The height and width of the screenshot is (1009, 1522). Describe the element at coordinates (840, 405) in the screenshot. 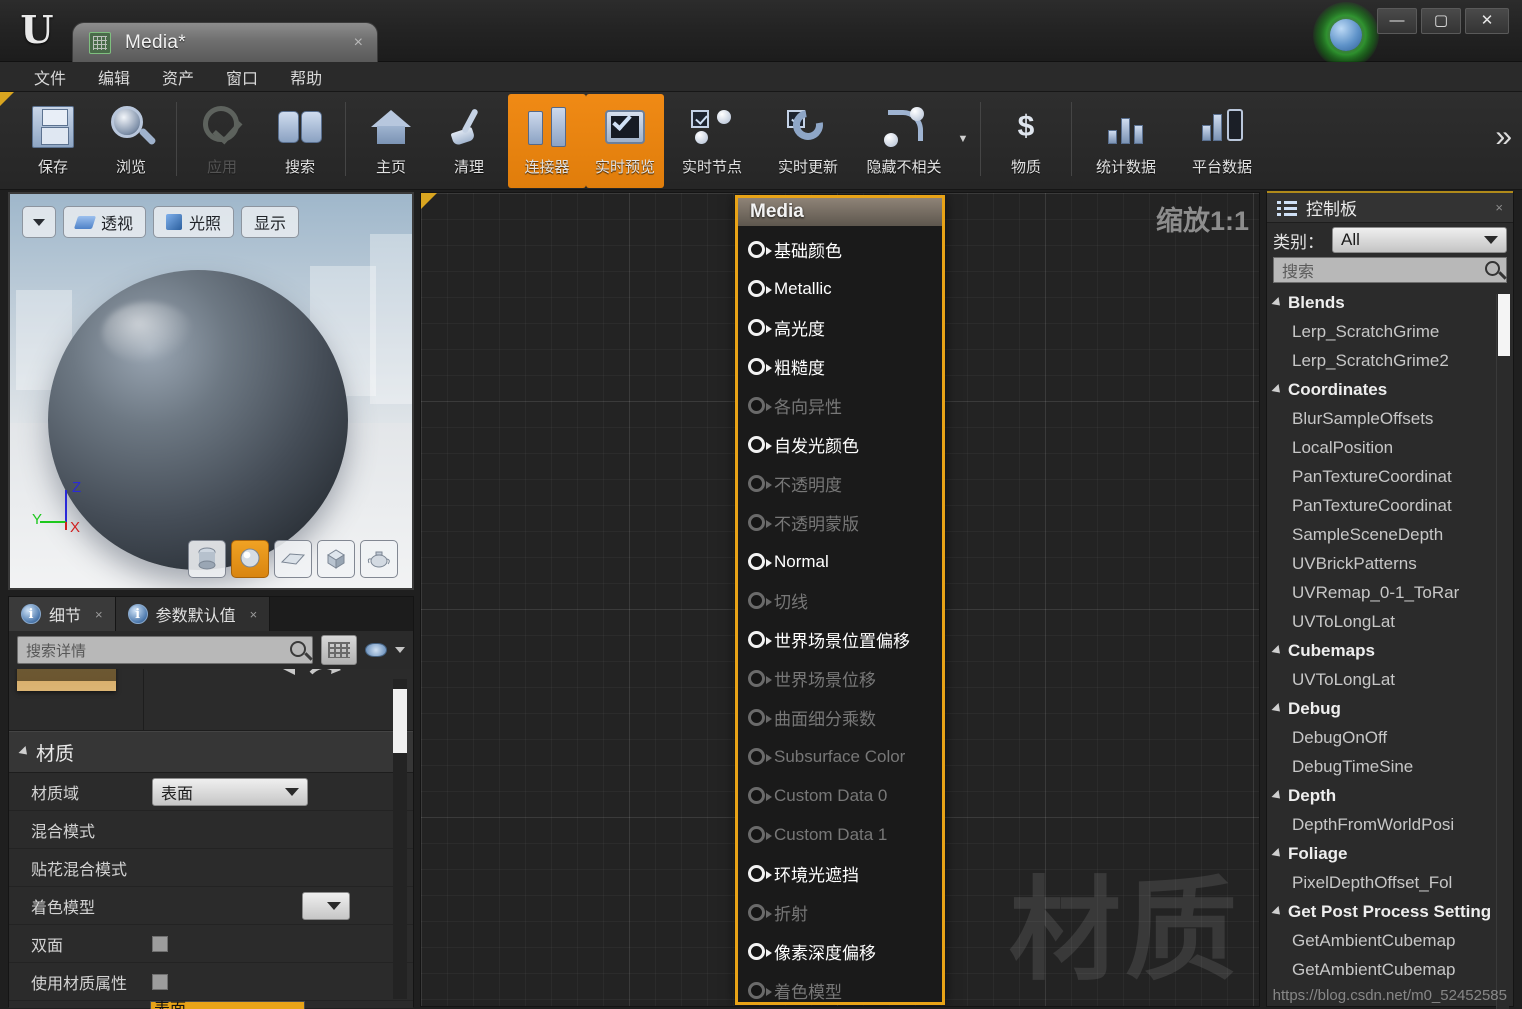

I see `pin-anisotropy: 各向异性` at that location.